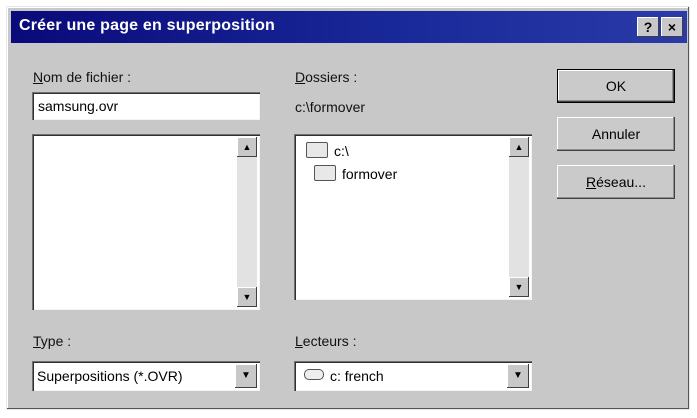 This screenshot has width=697, height=418. What do you see at coordinates (357, 376) in the screenshot?
I see `drive-selected: c: french` at bounding box center [357, 376].